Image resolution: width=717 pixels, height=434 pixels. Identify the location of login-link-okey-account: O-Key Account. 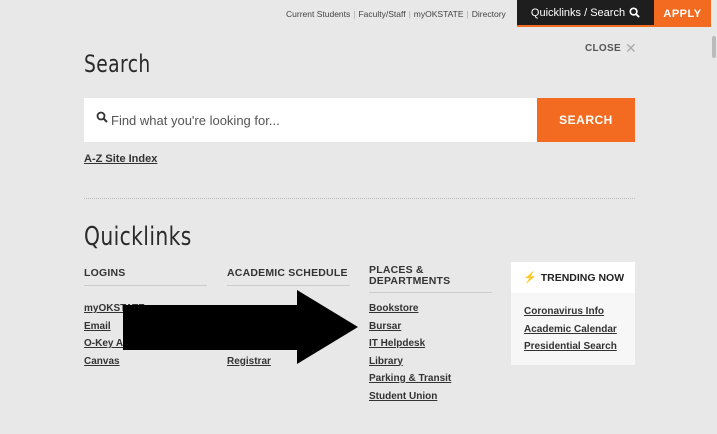
(145, 344).